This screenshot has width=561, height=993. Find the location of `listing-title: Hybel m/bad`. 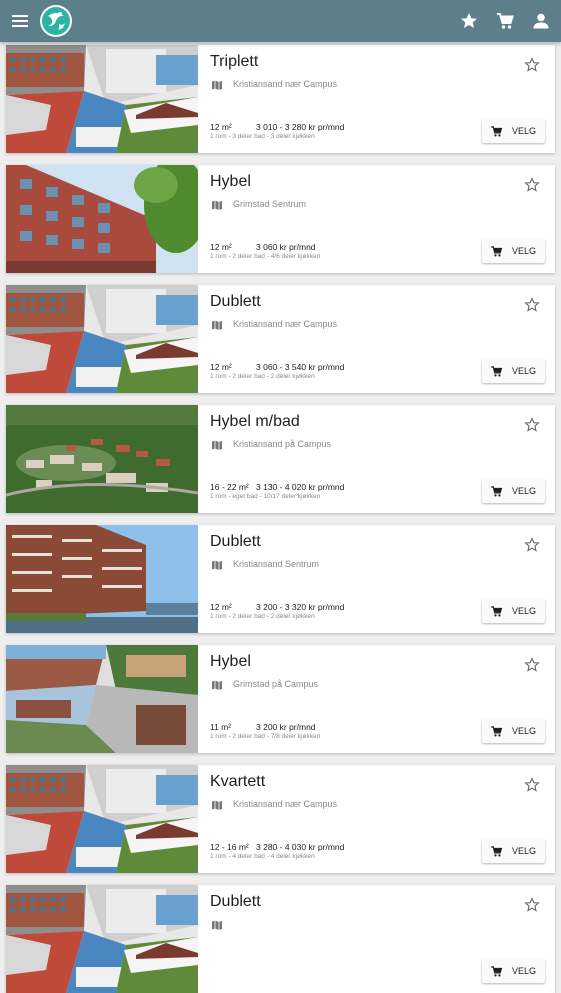

listing-title: Hybel m/bad is located at coordinates (255, 421).